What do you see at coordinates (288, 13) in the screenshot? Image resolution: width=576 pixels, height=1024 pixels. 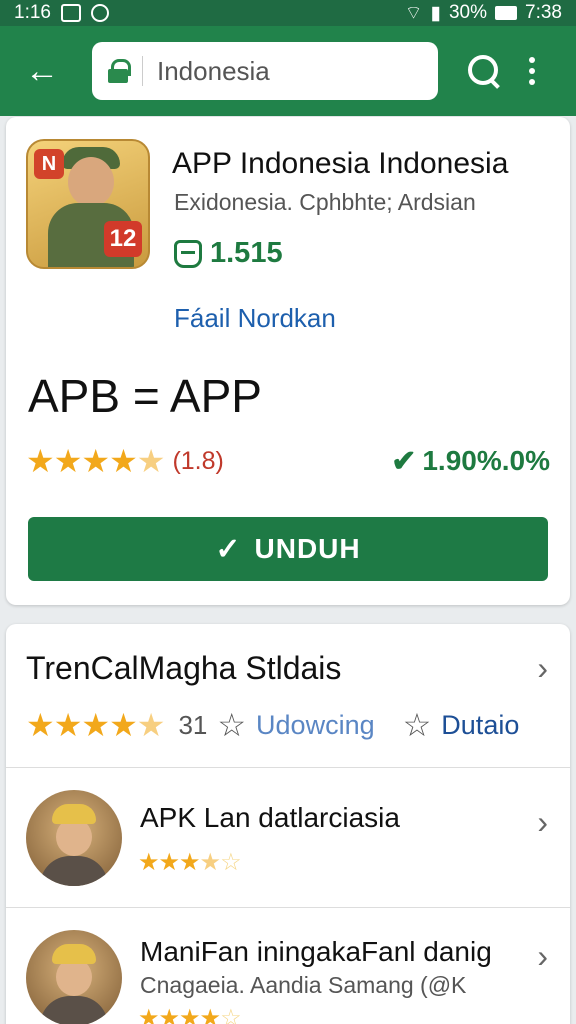 I see `status-bar: 1:16 ⌔ ▮ 30% 7:38` at bounding box center [288, 13].